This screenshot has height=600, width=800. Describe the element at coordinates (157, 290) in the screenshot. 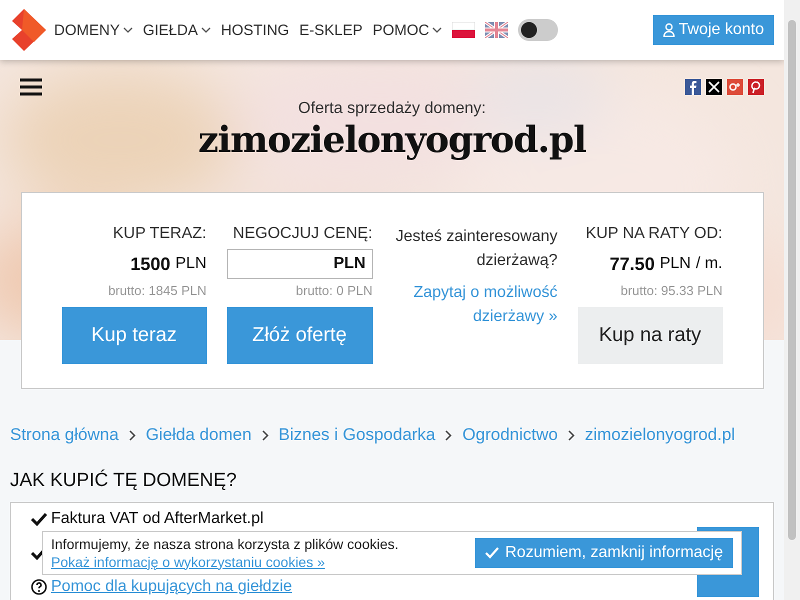

I see `gross-price: brutto: 1845 PLN` at that location.